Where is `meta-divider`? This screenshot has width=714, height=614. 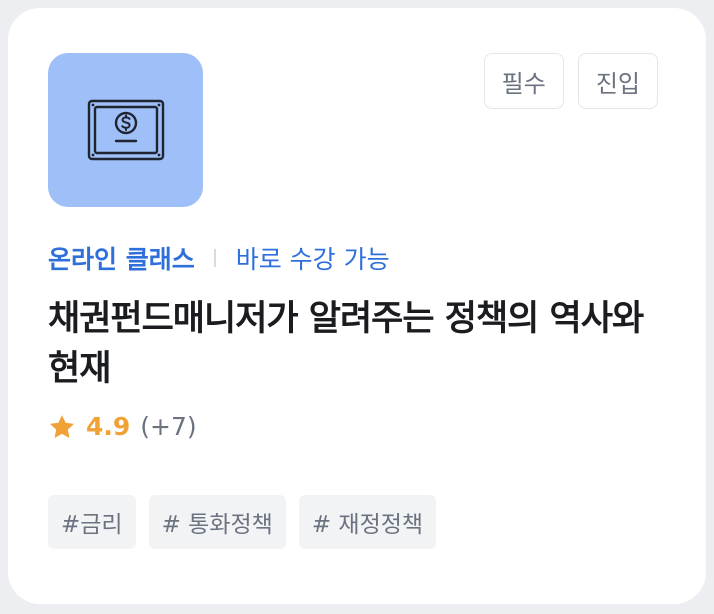 meta-divider is located at coordinates (214, 258).